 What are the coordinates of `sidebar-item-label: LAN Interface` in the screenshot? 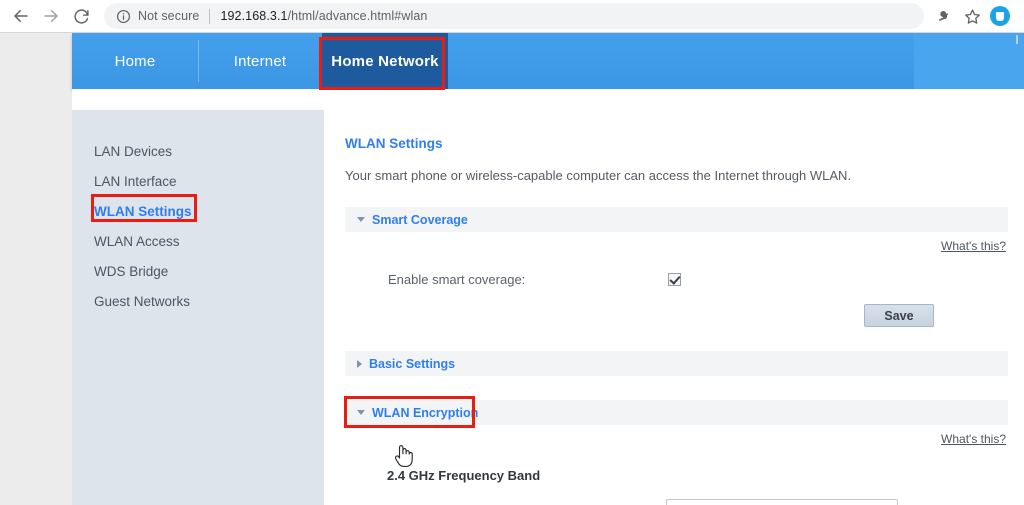 It's located at (135, 181).